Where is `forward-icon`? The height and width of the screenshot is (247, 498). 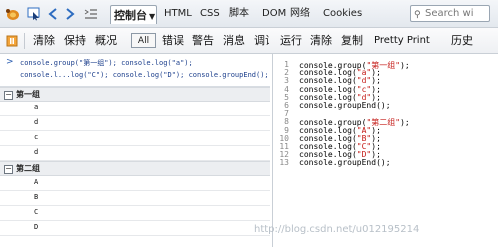
forward-icon is located at coordinates (70, 14).